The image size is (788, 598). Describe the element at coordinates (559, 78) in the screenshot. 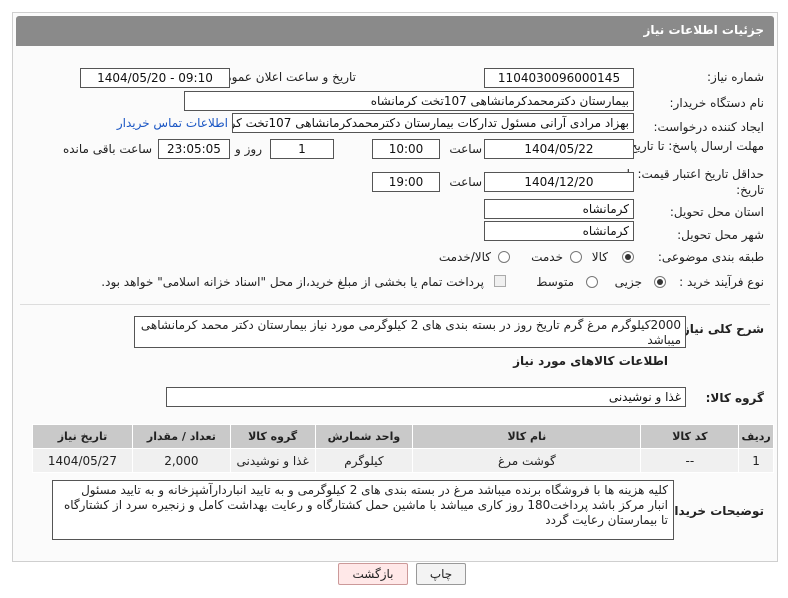

I see `need-number-field: 1104030096000145` at that location.